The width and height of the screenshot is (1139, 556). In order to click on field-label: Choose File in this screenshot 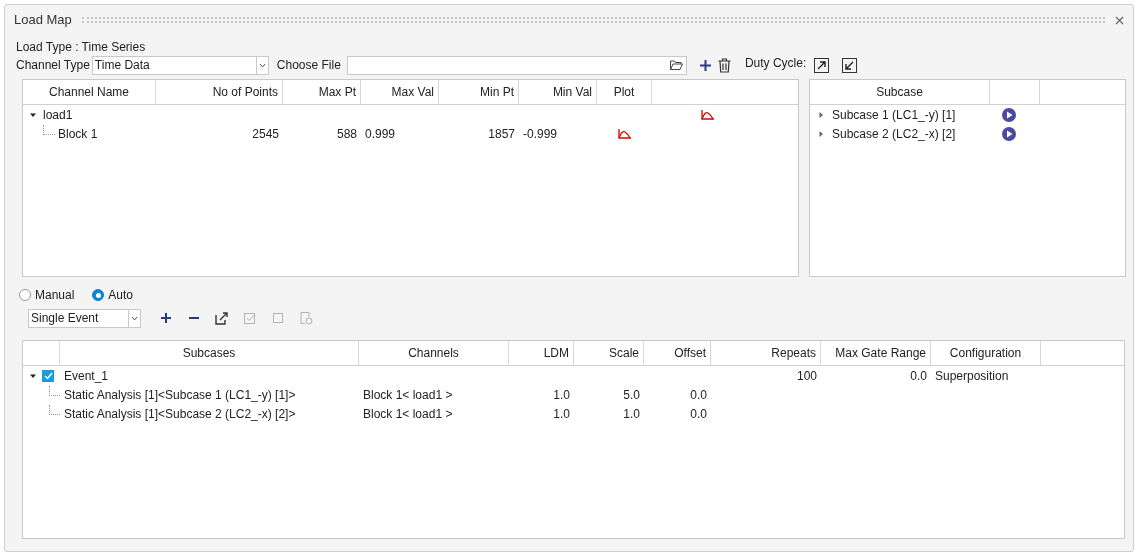, I will do `click(308, 65)`.